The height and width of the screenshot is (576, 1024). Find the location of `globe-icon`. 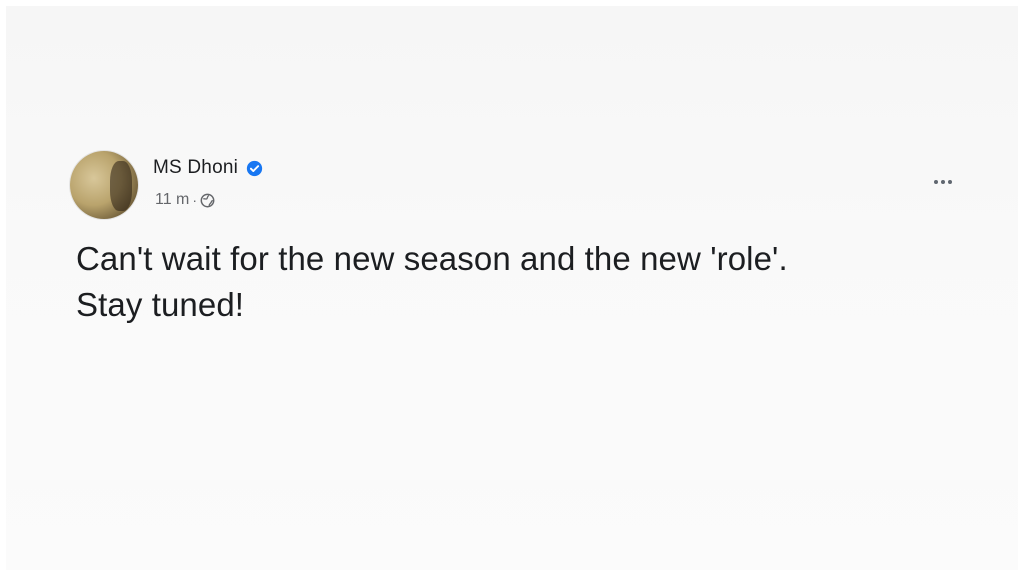

globe-icon is located at coordinates (207, 200).